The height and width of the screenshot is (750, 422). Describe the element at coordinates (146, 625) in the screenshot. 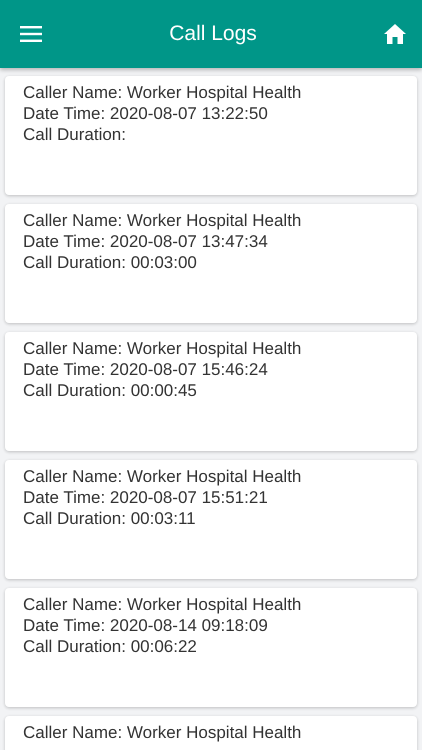

I see `log-text: Date Time: 2020-08-14 09:18:09` at that location.